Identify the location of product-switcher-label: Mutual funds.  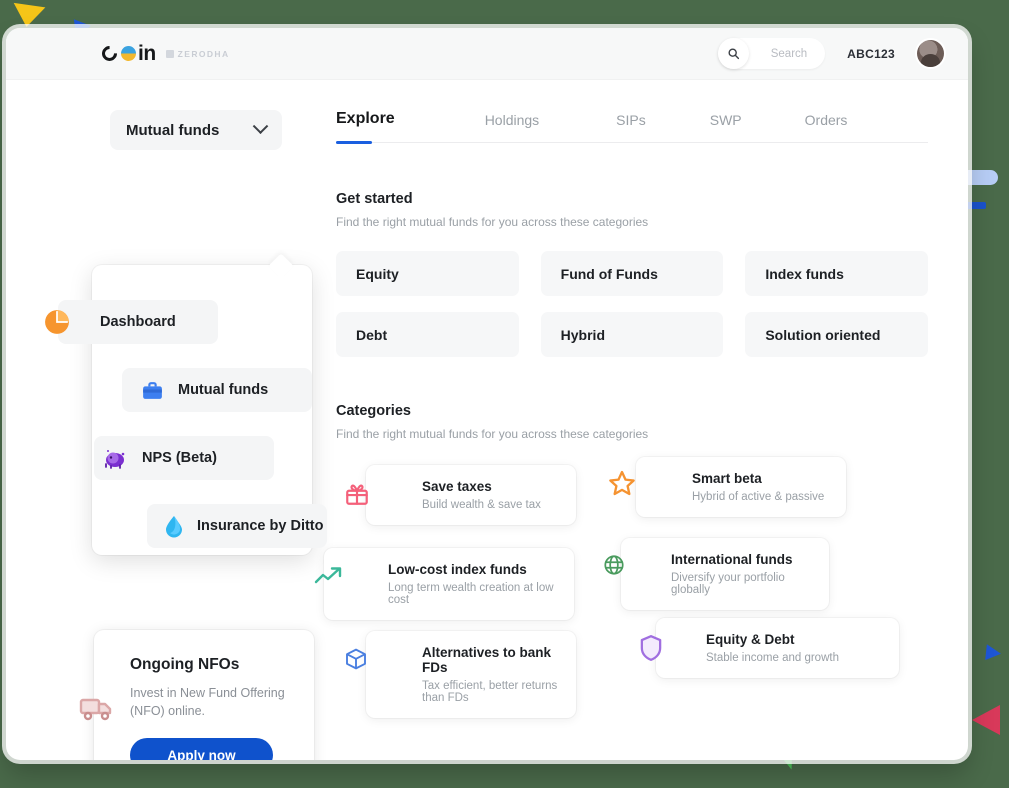
(173, 130).